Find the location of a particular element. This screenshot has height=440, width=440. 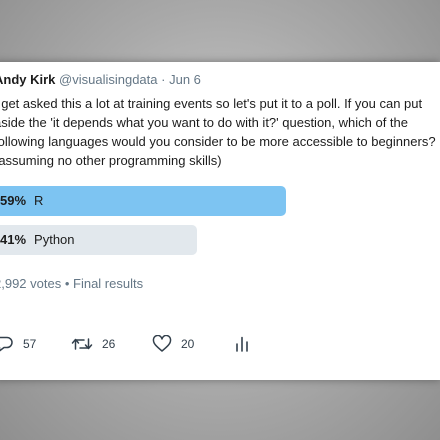

poll-label-python: Python is located at coordinates (54, 239).